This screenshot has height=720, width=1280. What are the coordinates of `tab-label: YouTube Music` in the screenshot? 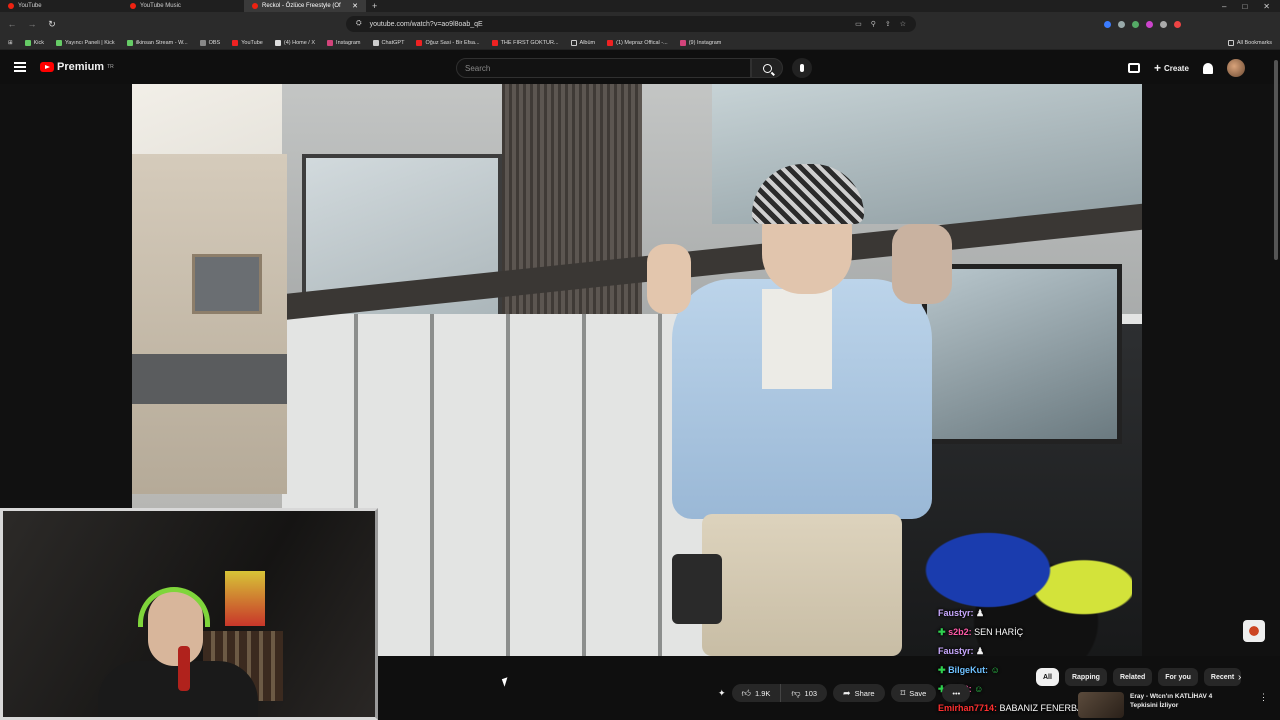 It's located at (160, 6).